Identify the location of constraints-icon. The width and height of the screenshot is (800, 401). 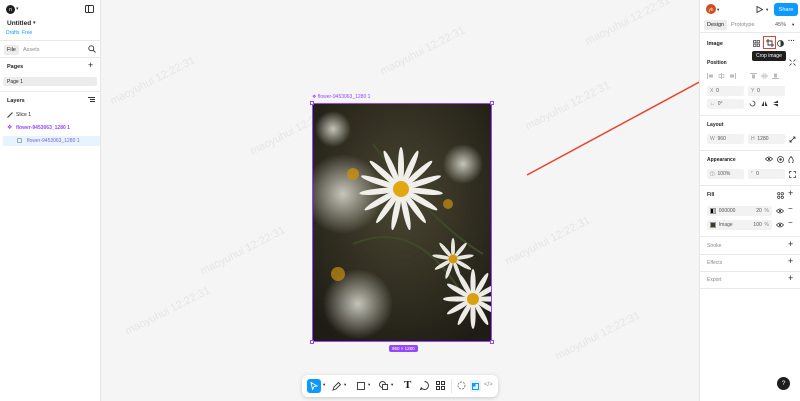
(792, 62).